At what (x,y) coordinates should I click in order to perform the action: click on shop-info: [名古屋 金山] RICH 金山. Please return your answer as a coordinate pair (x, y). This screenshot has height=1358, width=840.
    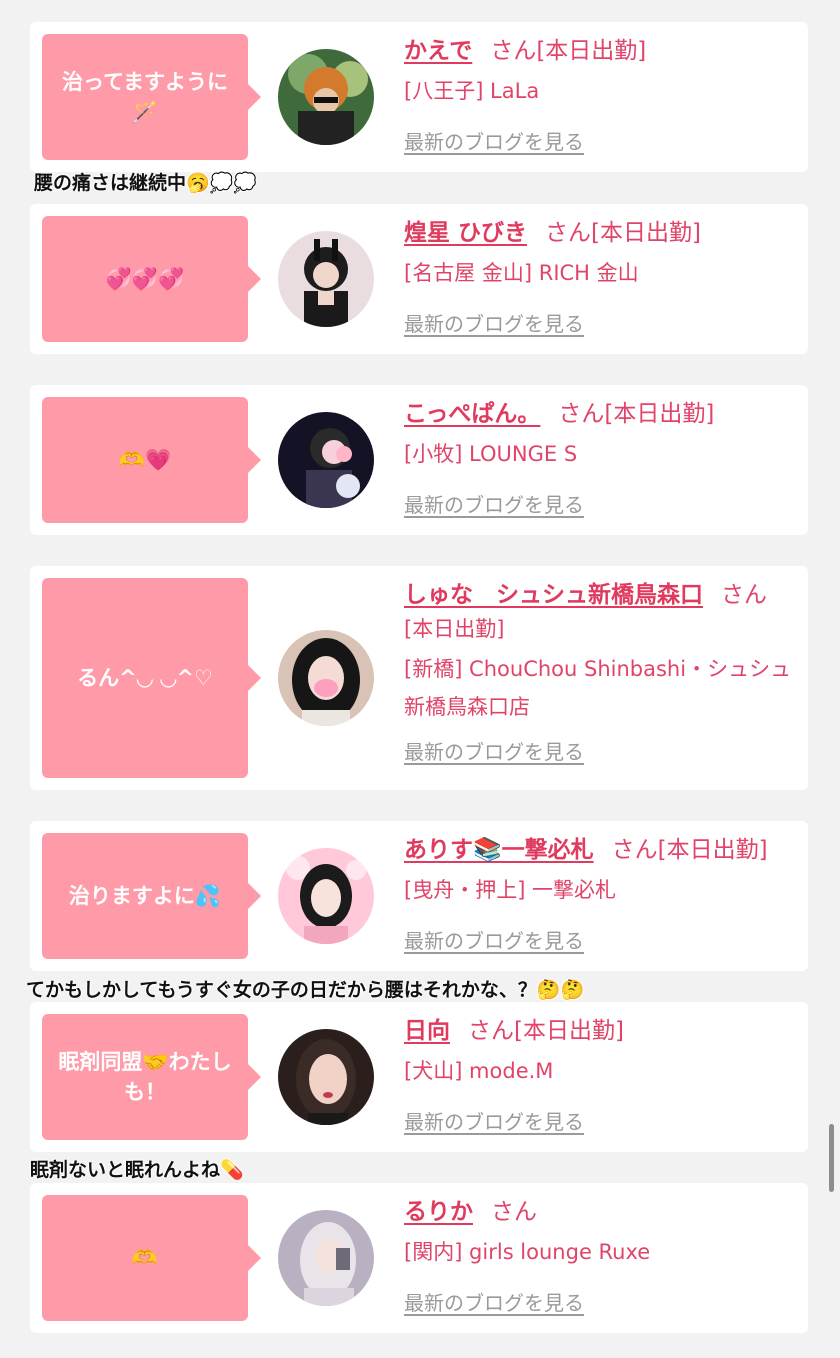
    Looking at the image, I should click on (521, 273).